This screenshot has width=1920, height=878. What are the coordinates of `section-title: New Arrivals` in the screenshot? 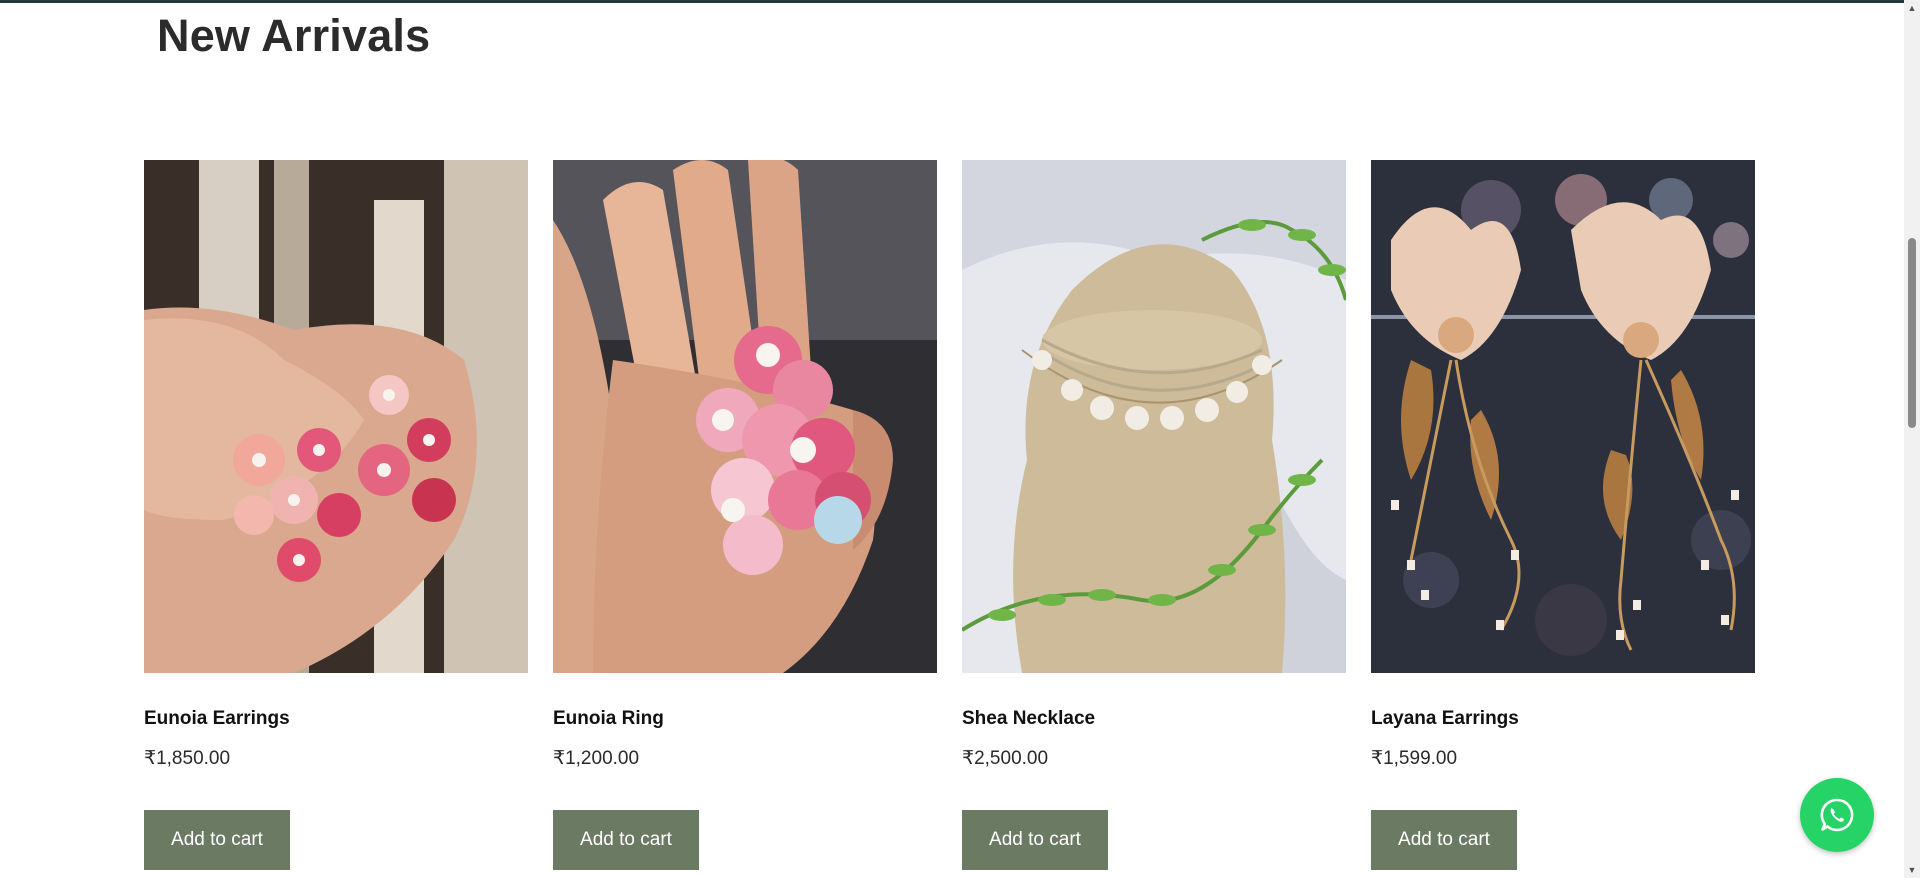 It's located at (294, 35).